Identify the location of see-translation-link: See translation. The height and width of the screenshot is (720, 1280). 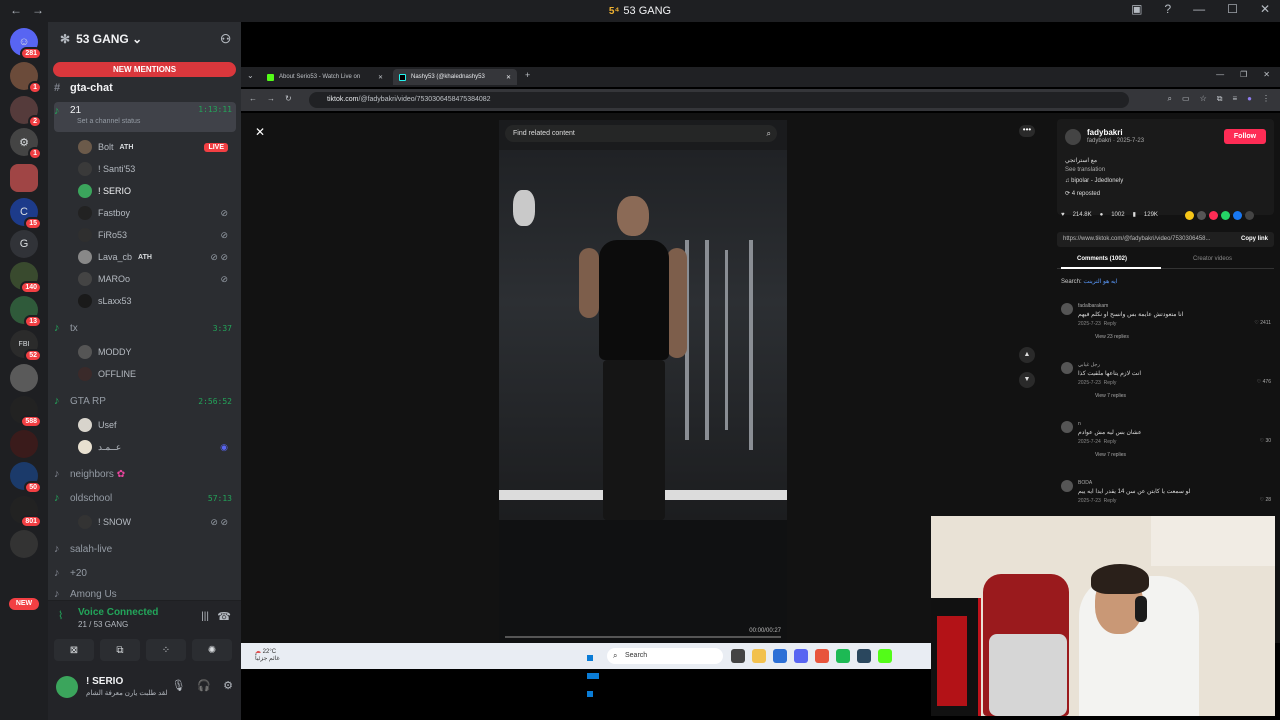
(1085, 170).